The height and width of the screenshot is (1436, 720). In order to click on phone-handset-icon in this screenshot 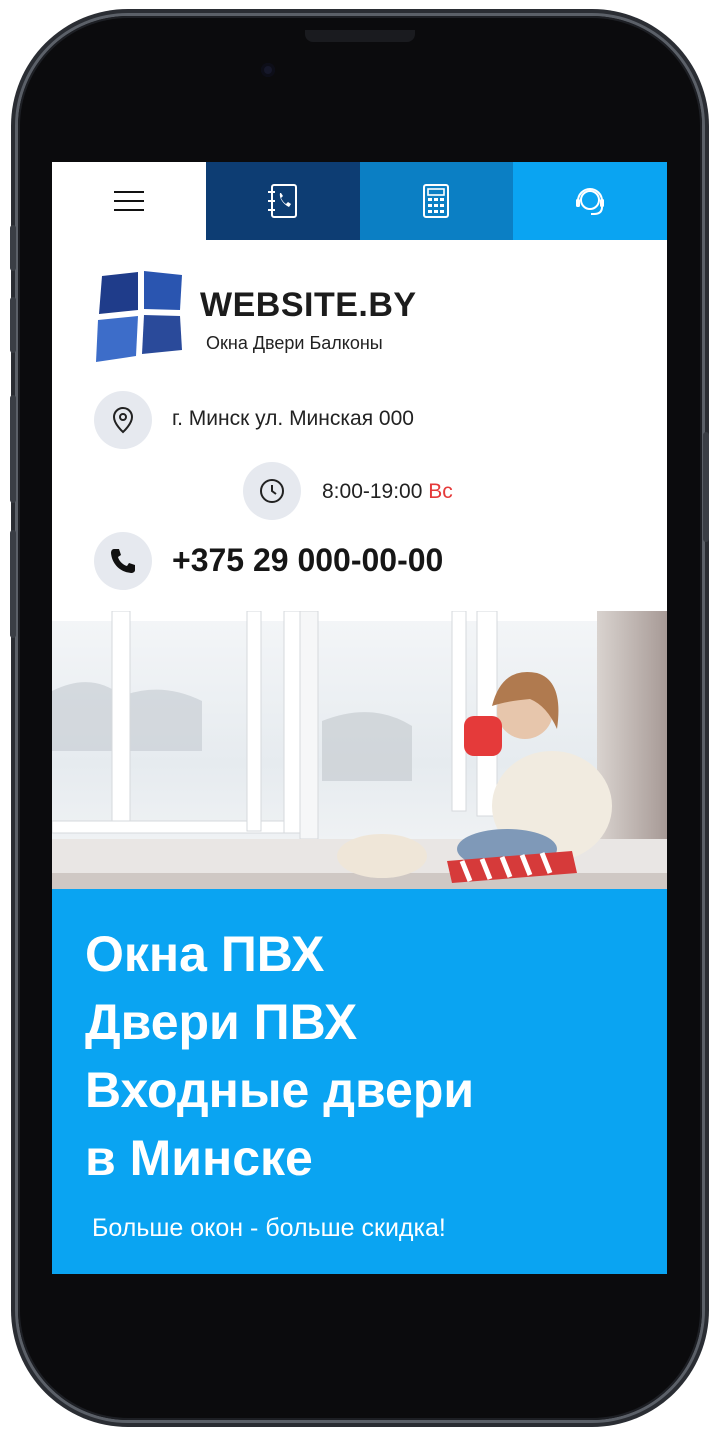, I will do `click(123, 561)`.